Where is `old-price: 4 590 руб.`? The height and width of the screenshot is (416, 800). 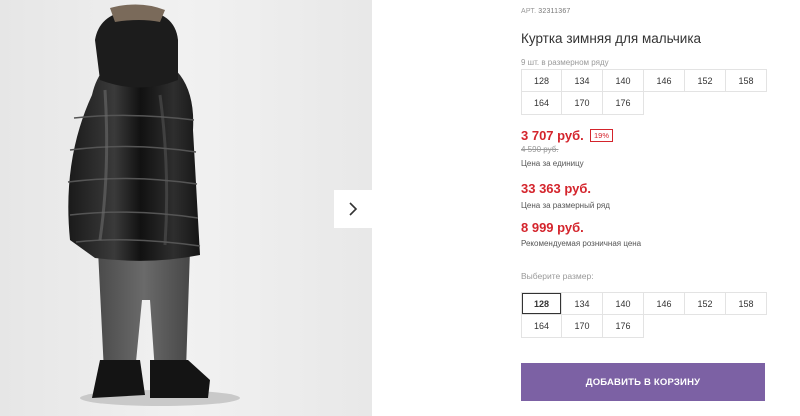 old-price: 4 590 руб. is located at coordinates (540, 149).